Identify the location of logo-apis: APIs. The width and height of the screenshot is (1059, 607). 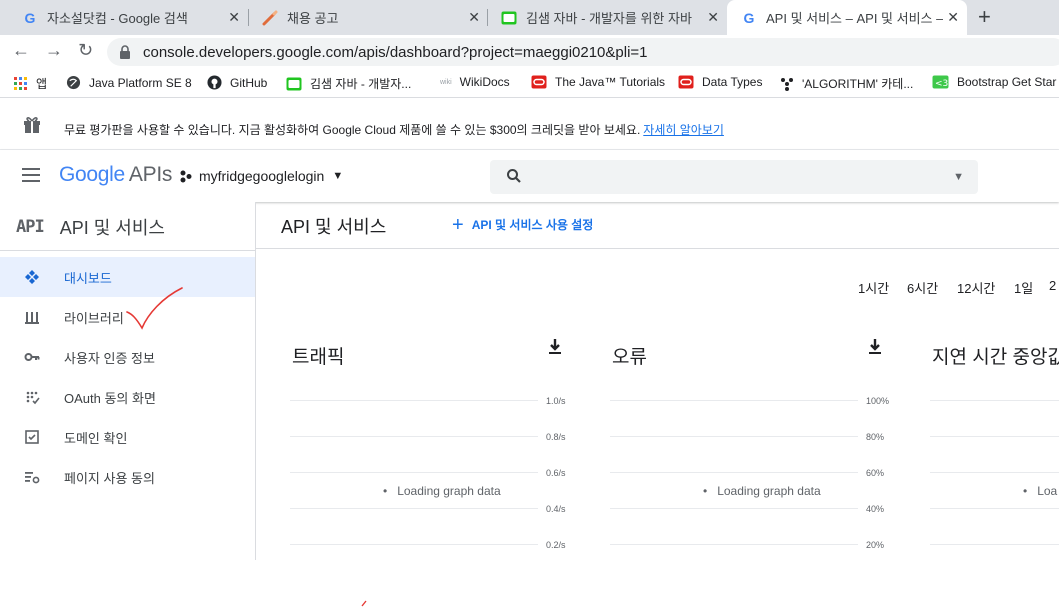
(150, 174).